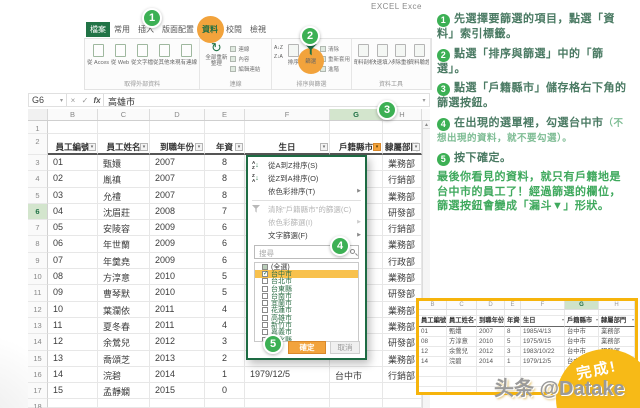  What do you see at coordinates (382, 53) in the screenshot?
I see `ribbon-button: 快速填入` at bounding box center [382, 53].